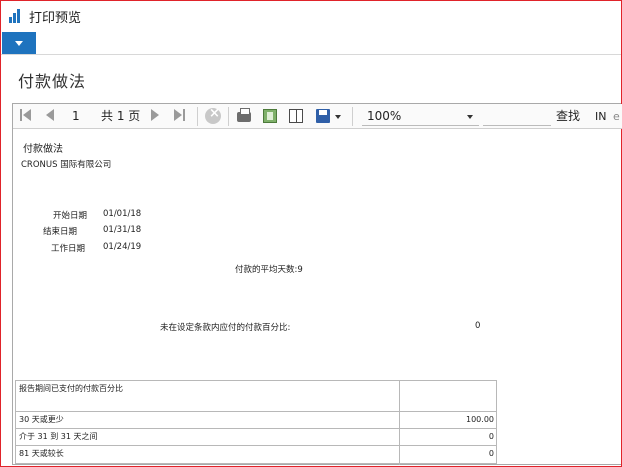 The image size is (622, 467). What do you see at coordinates (311, 43) in the screenshot?
I see `action-bar` at bounding box center [311, 43].